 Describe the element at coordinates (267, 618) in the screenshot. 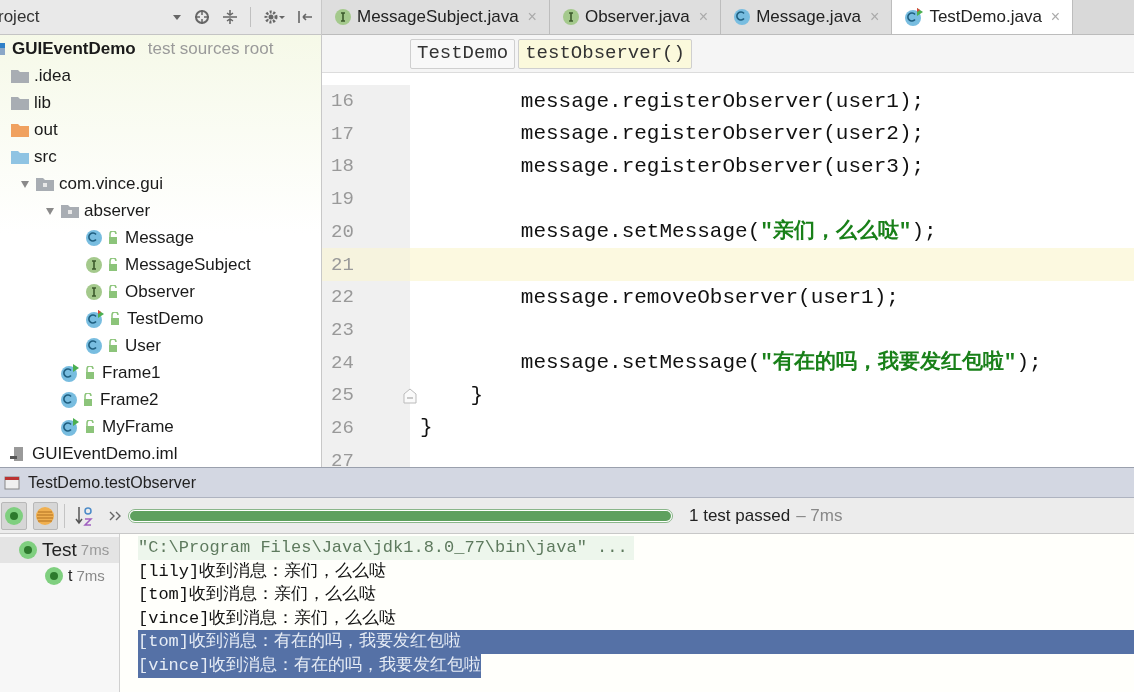

I see `console-line: [vince]收到消息：亲们，么么哒` at that location.